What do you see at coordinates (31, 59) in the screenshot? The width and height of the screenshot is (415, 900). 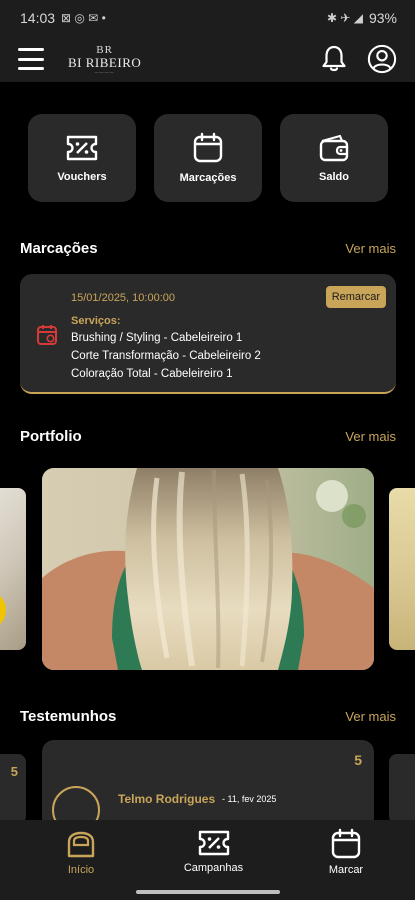 I see `menu-icon` at bounding box center [31, 59].